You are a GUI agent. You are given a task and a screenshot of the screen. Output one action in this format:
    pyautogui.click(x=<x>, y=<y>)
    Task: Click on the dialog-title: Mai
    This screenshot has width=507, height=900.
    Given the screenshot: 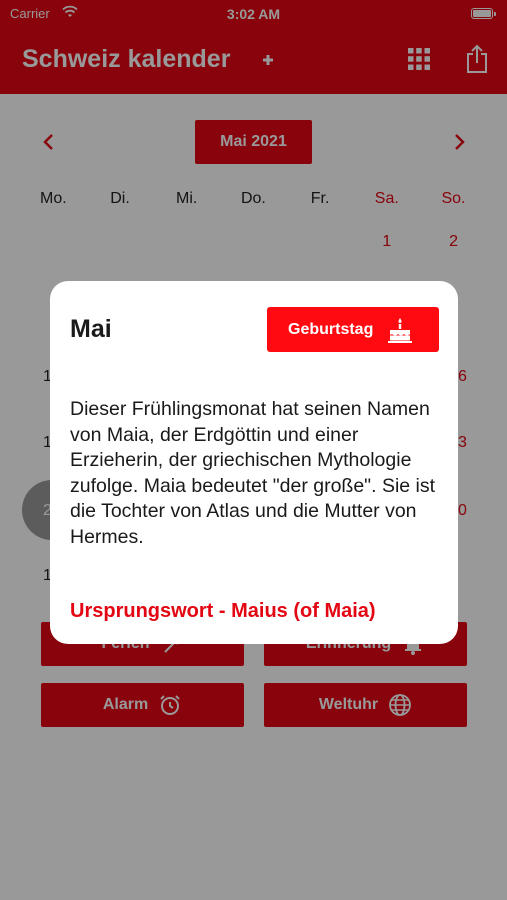 What is the action you would take?
    pyautogui.click(x=91, y=329)
    